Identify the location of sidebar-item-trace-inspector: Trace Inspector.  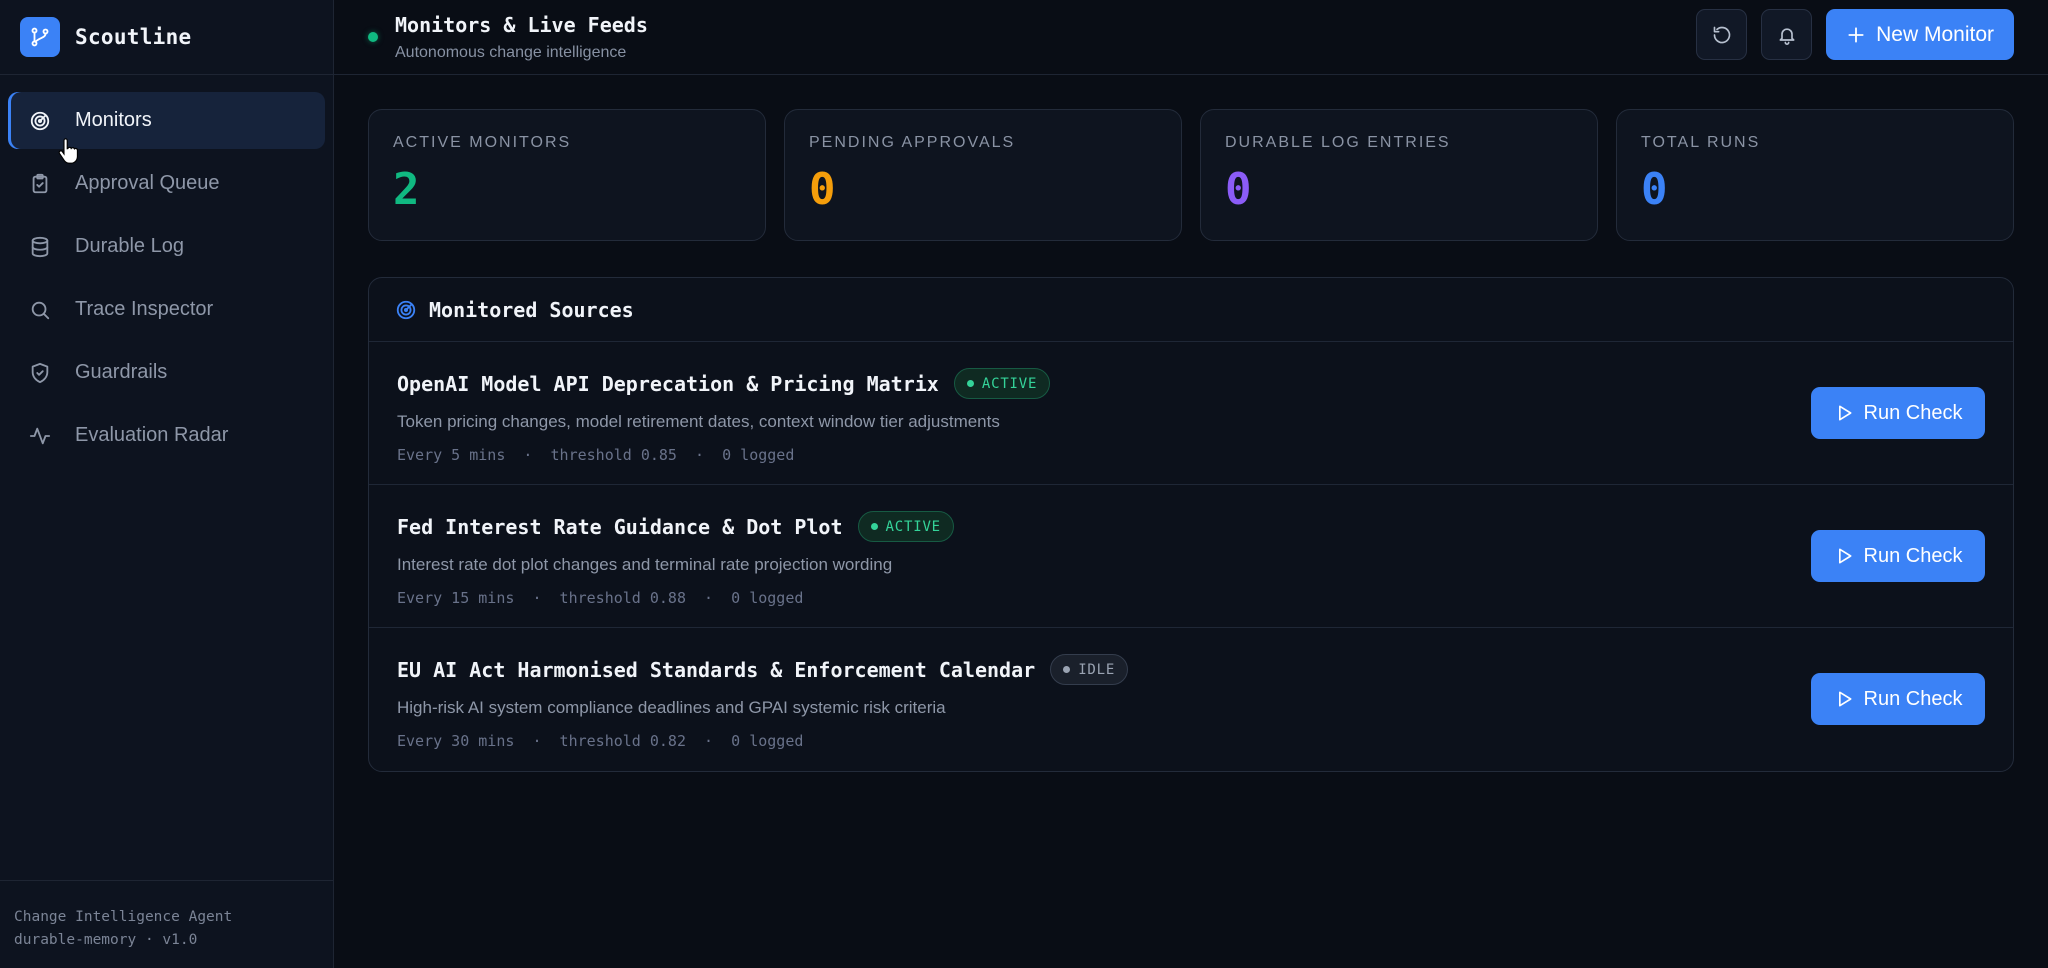
(166, 309).